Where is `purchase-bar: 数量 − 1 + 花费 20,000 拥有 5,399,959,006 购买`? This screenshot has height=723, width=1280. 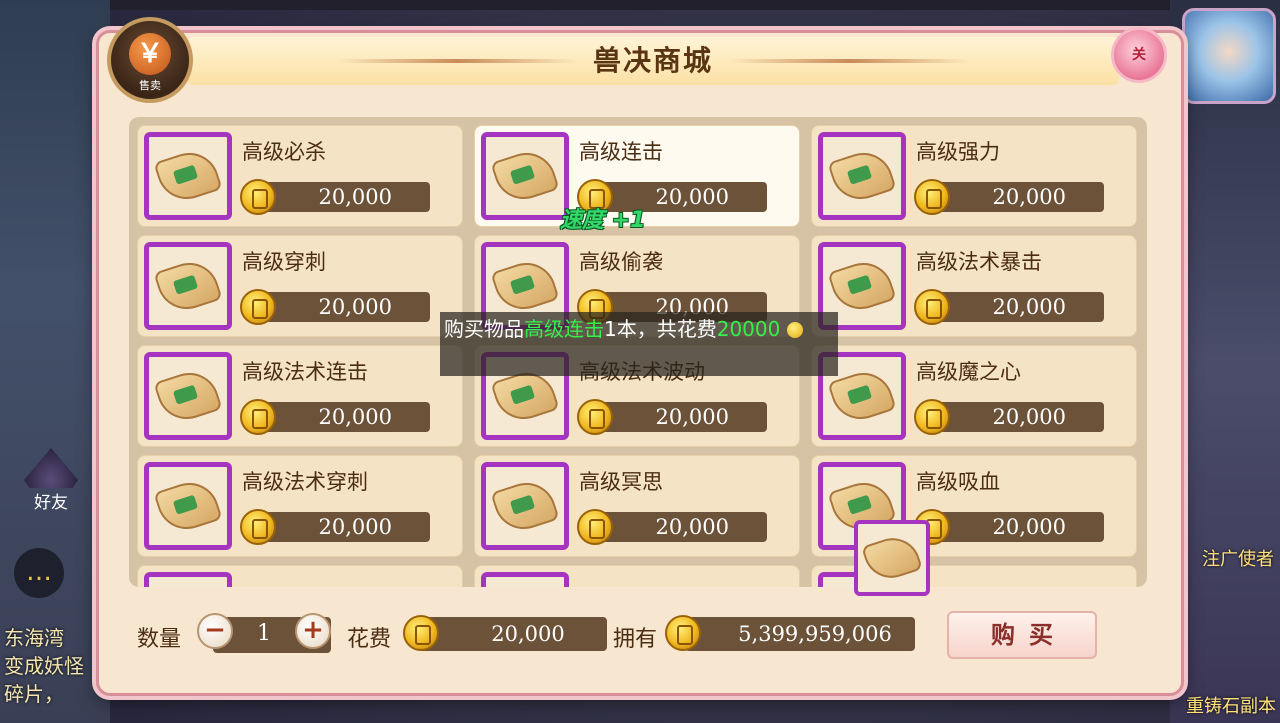 purchase-bar: 数量 − 1 + 花费 20,000 拥有 5,399,959,006 购买 is located at coordinates (638, 637).